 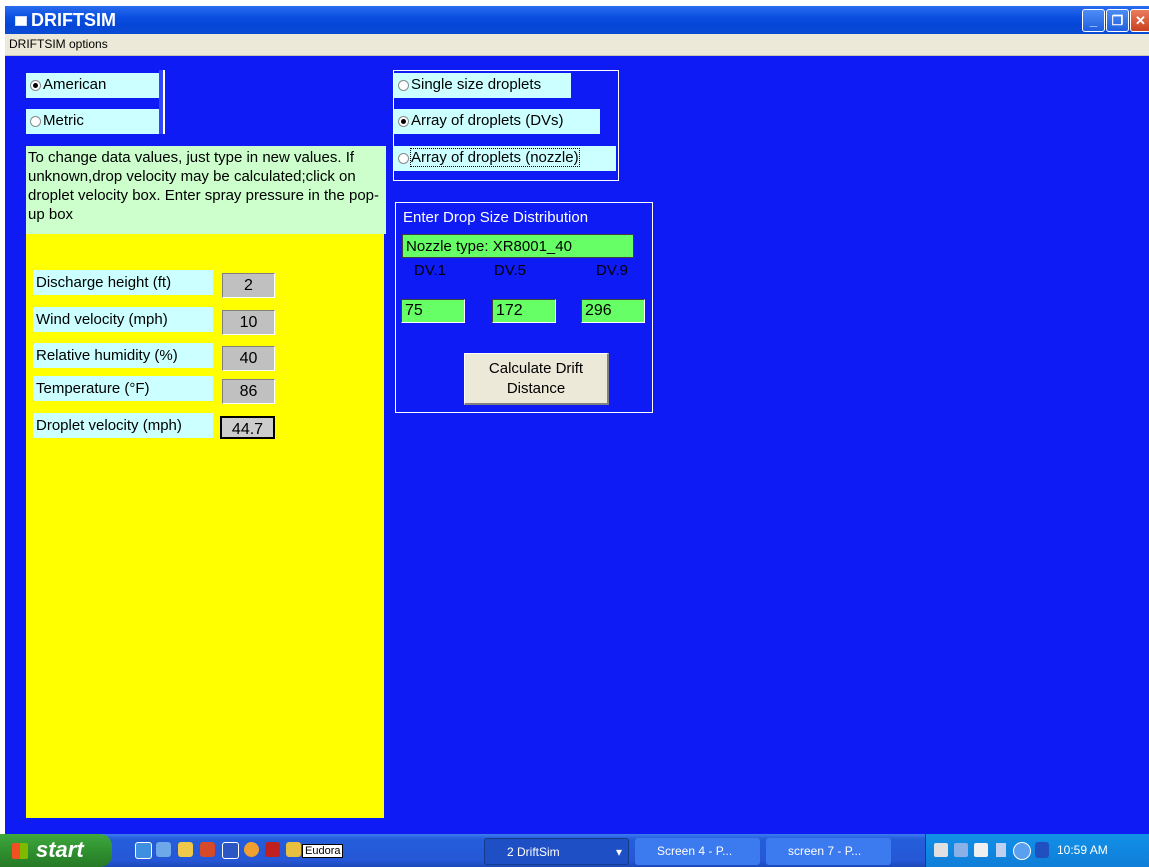 I want to click on radio-array-nozzle-label: Array of droplets (nozzle), so click(x=495, y=157).